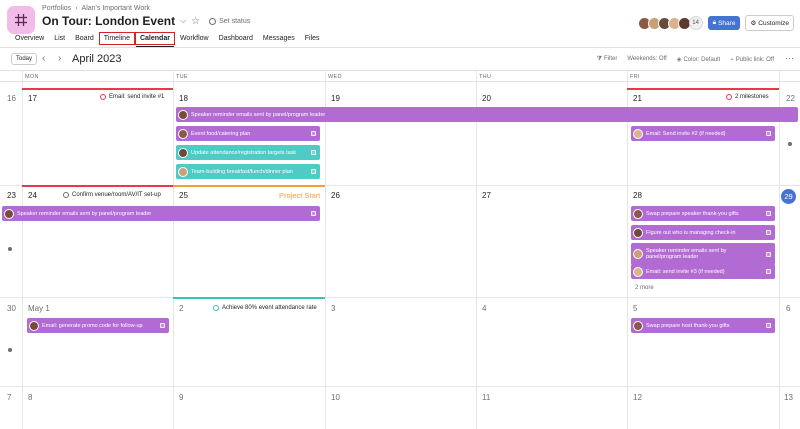 This screenshot has height=429, width=800. What do you see at coordinates (132, 97) in the screenshot?
I see `milestone-item: Email: send invite #1` at bounding box center [132, 97].